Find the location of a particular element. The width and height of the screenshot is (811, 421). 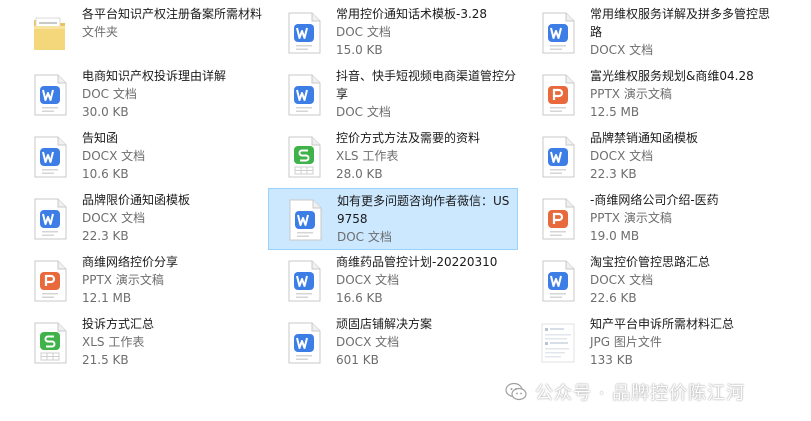

file-item: 如有更多问题咨询作者薇信：US9758 DOC 文档 is located at coordinates (393, 219).